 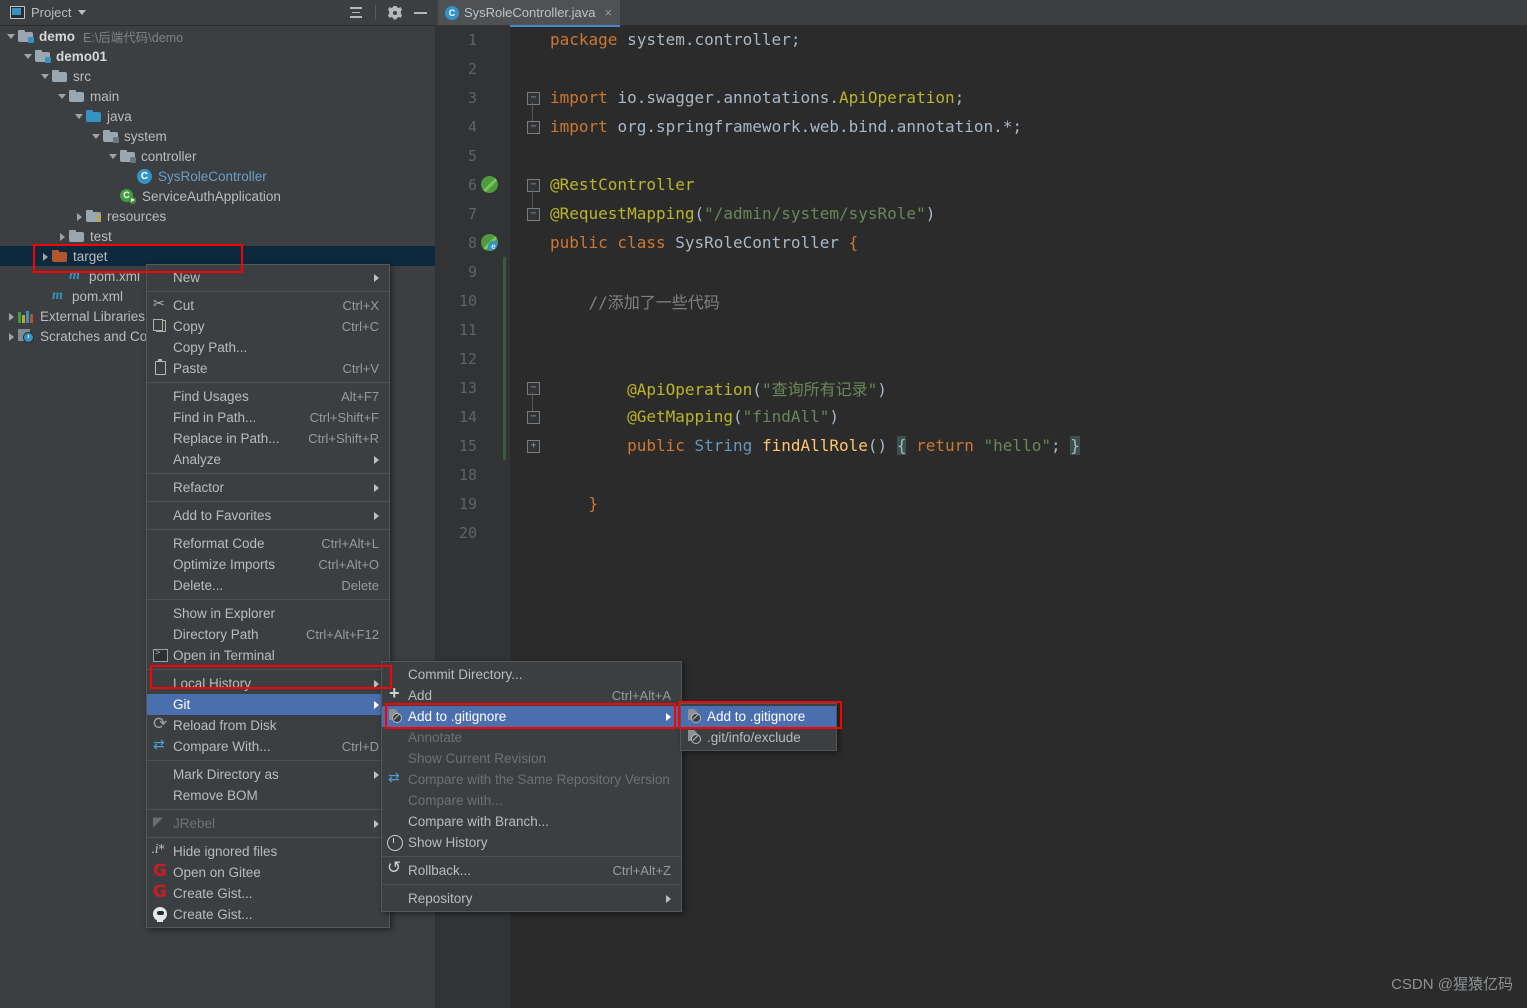 What do you see at coordinates (268, 774) in the screenshot?
I see `menu-item-mark-directory-as: Mark Directory as` at bounding box center [268, 774].